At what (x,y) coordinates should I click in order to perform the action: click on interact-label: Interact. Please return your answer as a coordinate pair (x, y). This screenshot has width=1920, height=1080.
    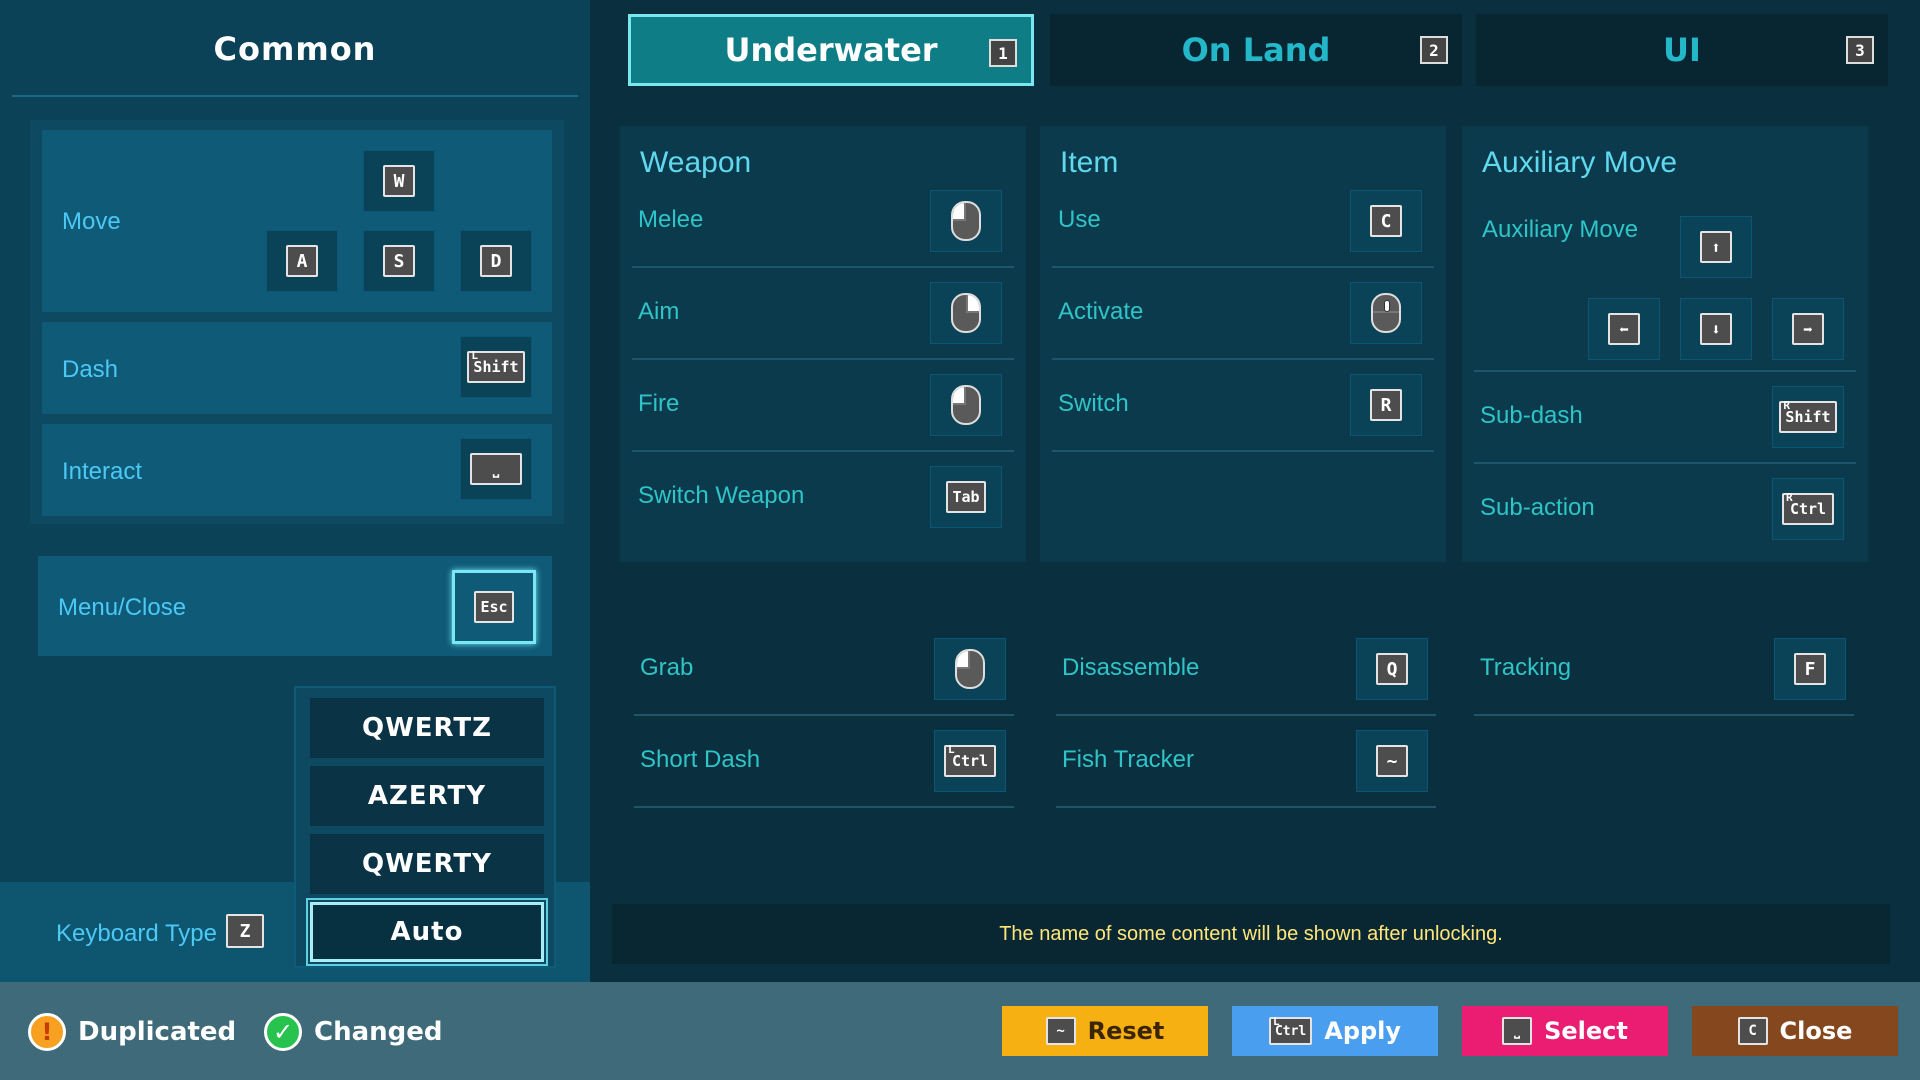
    Looking at the image, I should click on (102, 471).